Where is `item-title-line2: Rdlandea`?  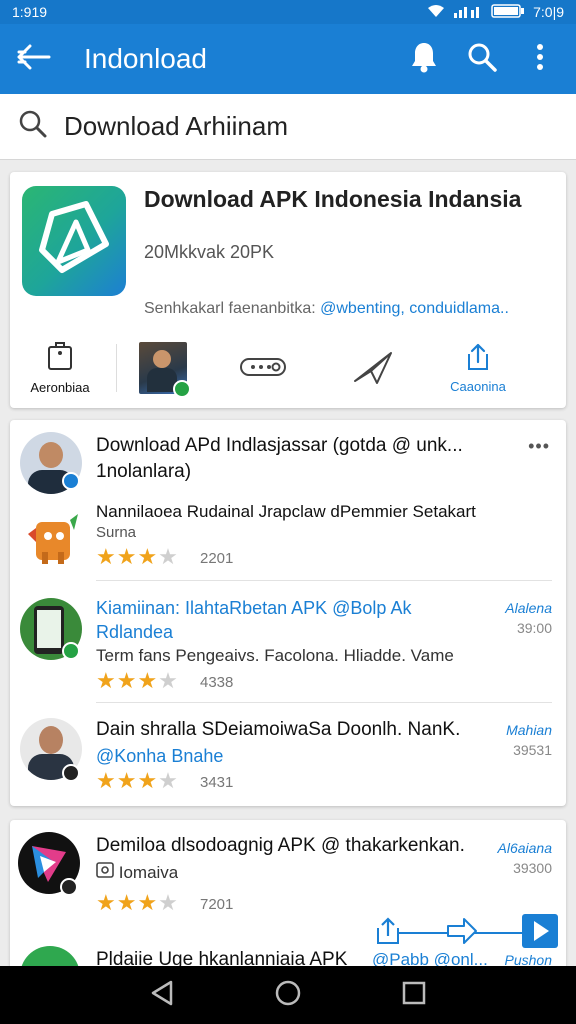 item-title-line2: Rdlandea is located at coordinates (135, 632).